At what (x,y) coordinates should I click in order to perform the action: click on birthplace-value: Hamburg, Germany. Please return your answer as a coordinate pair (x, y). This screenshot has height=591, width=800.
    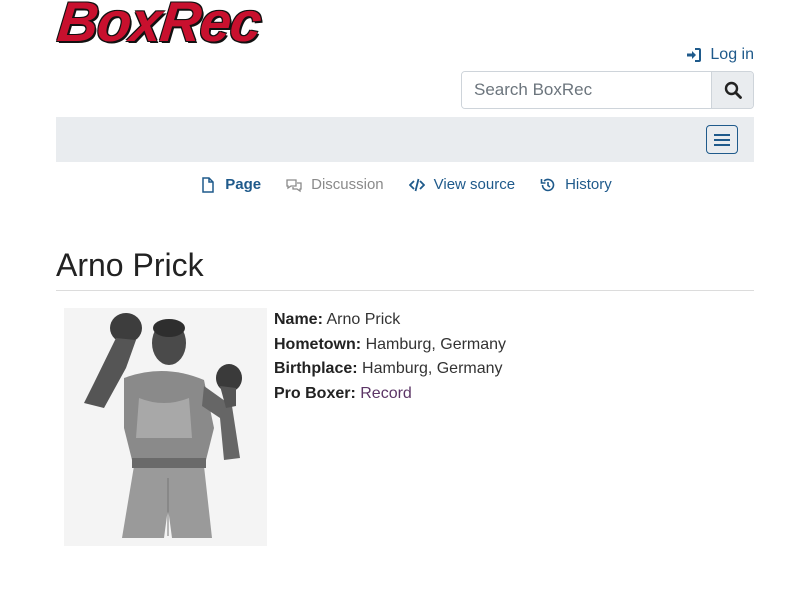
    Looking at the image, I should click on (432, 368).